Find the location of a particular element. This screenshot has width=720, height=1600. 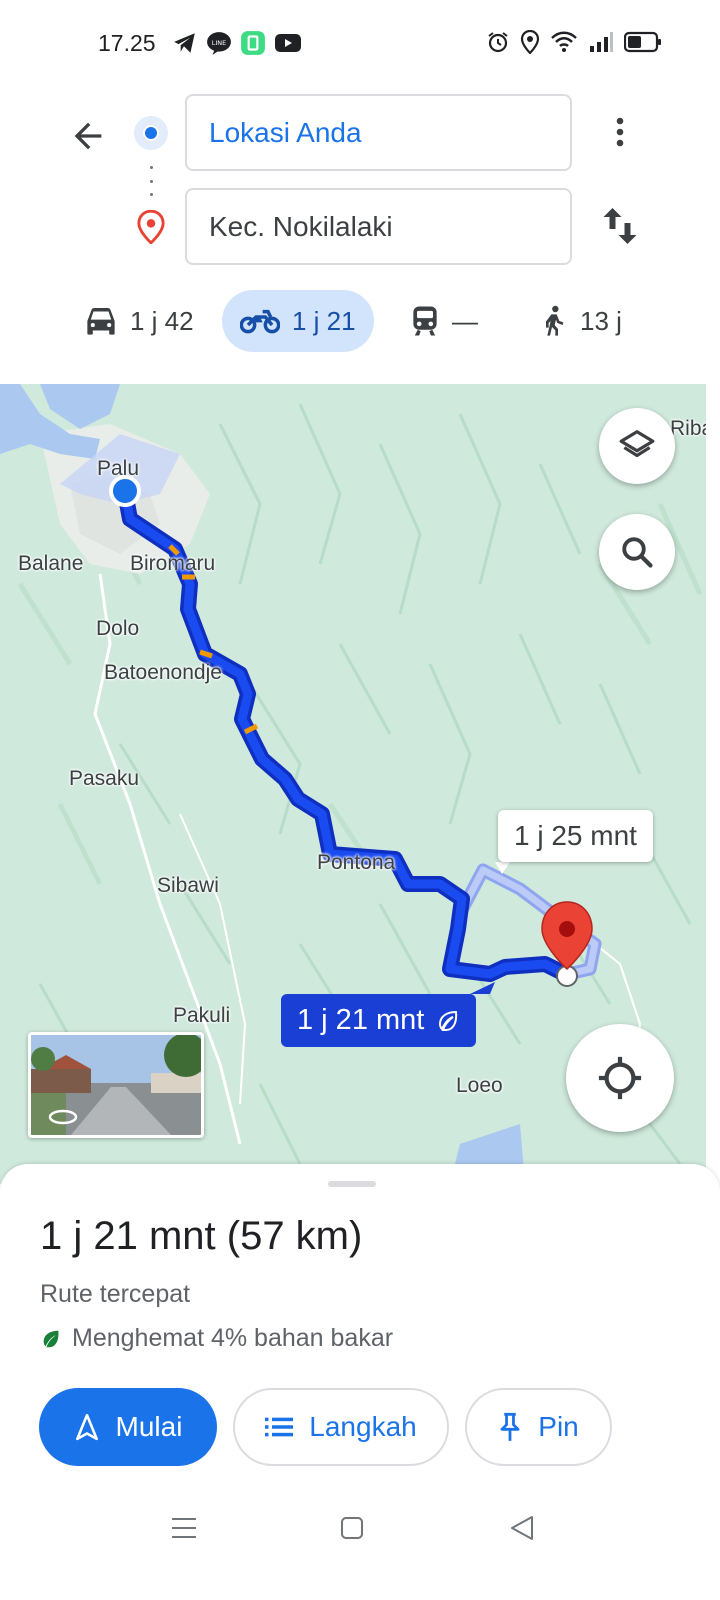

swap-vert-icon is located at coordinates (620, 226).